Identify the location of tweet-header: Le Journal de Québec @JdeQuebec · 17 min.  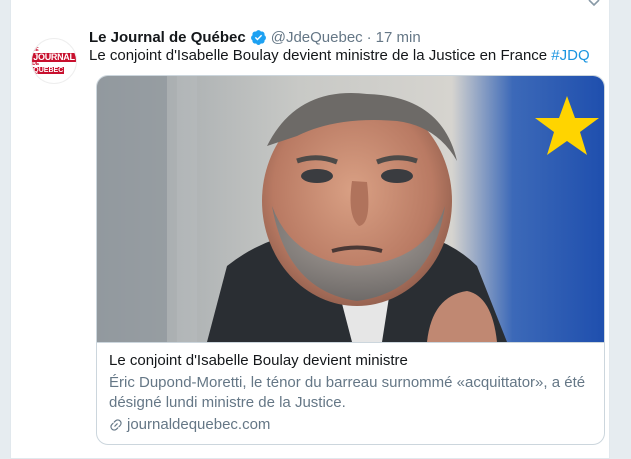
(255, 37).